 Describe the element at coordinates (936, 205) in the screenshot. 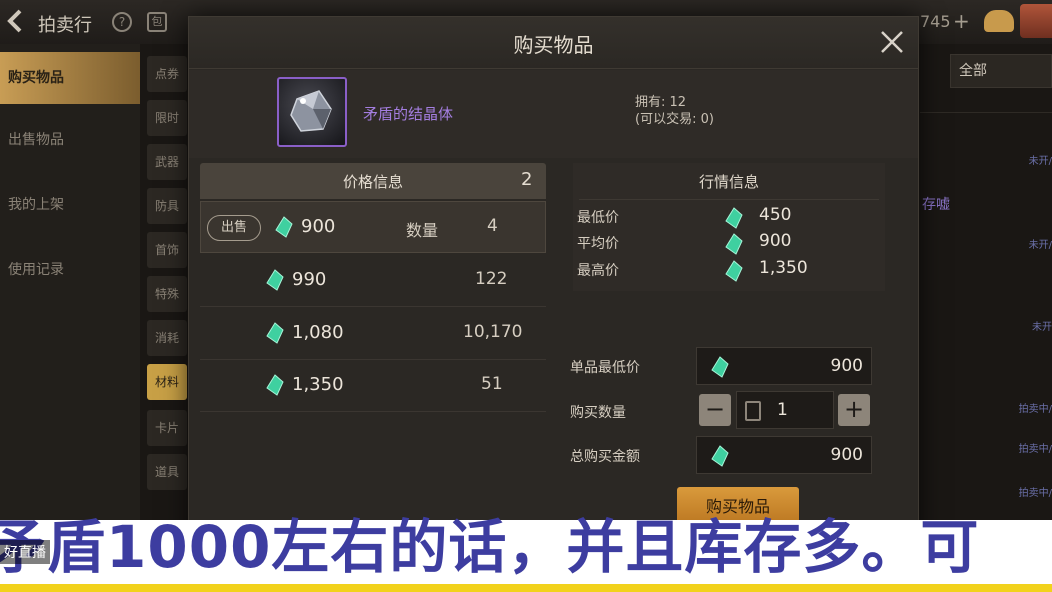

I see `listing-name: 存嘘` at that location.